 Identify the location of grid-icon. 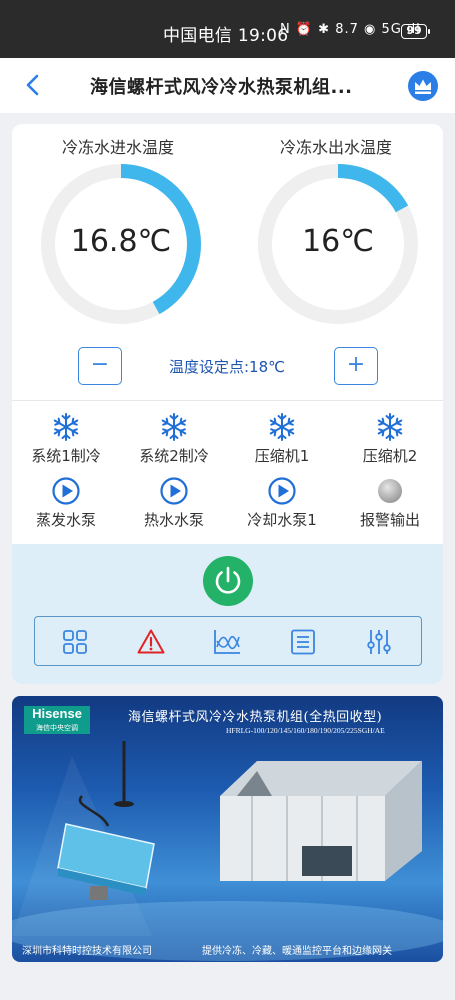
(75, 642).